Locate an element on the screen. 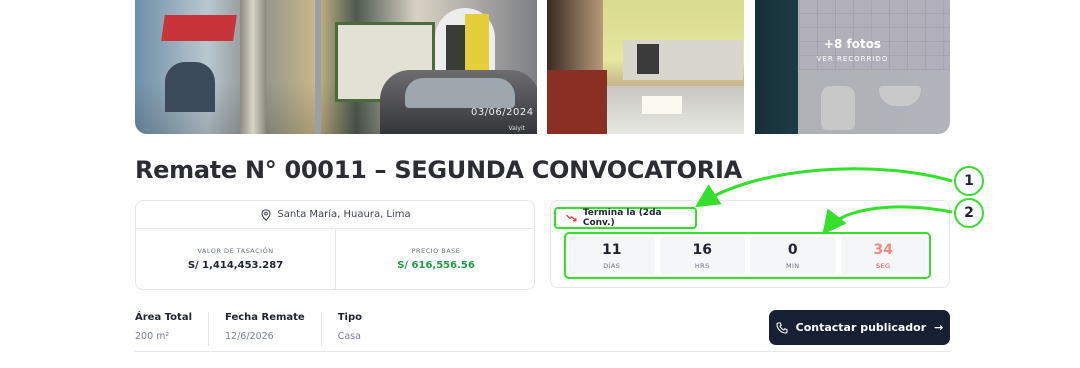 The image size is (1080, 368). base-price-label: PRECIO BASE is located at coordinates (436, 251).